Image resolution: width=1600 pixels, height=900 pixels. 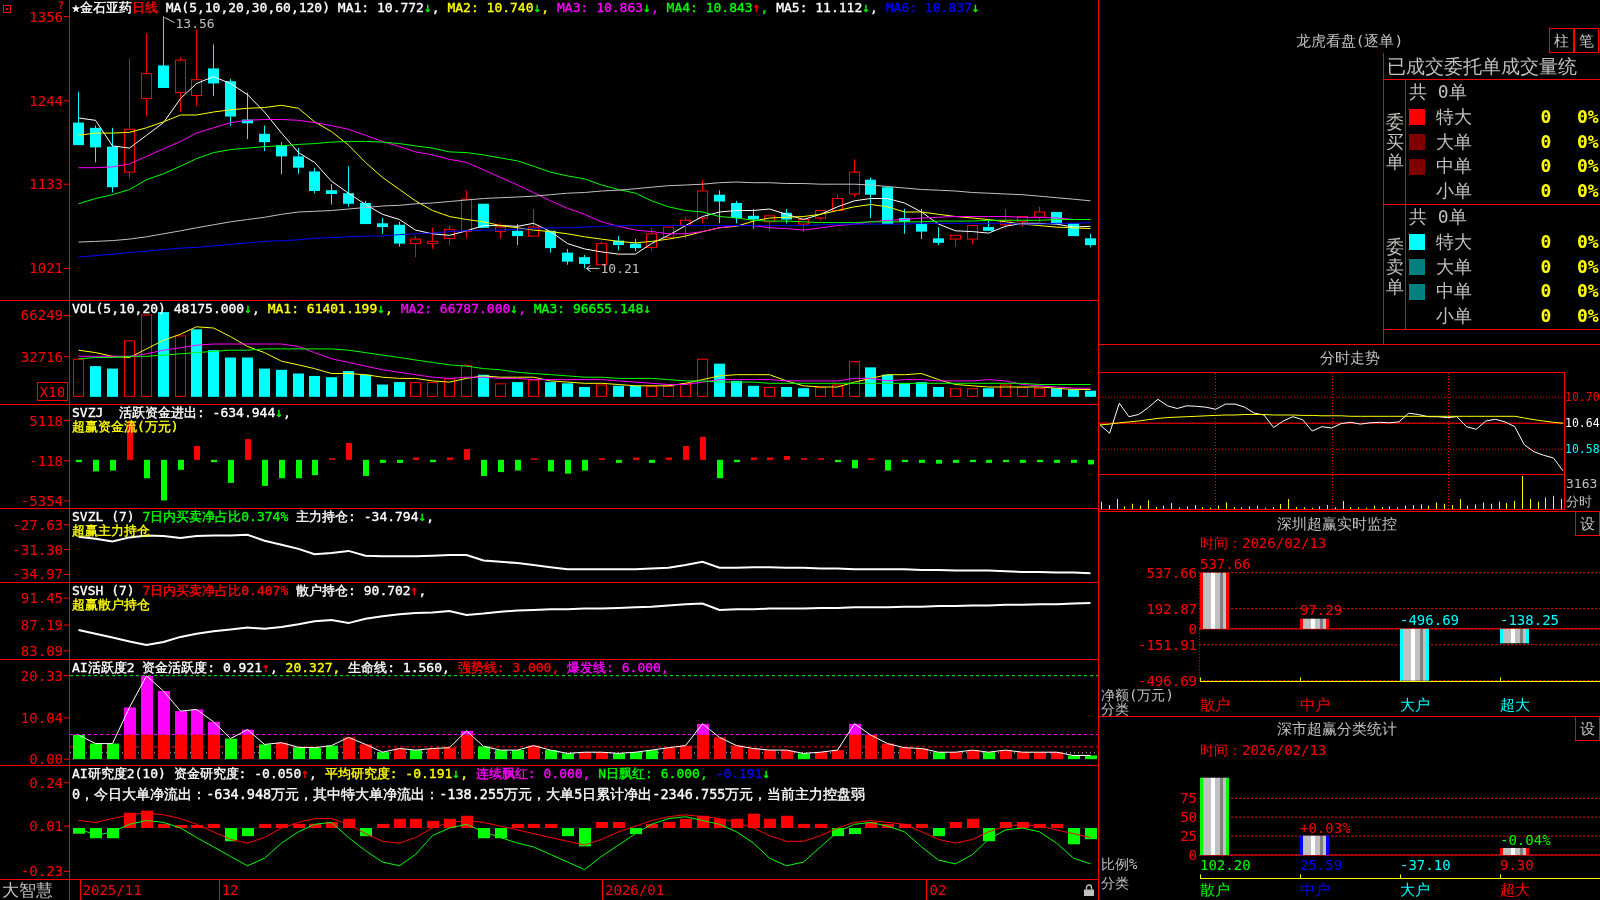 What do you see at coordinates (526, 8) in the screenshot?
I see `indicator-legend: ★金石亚药日线 MA(5,10,20,30,60,120) MA1: 10.772↓, MA2: 10.740↓, MA3: 10.863↓, MA4: 10.843↑, MA5: 11.112↓, MA6: 10.837↓` at bounding box center [526, 8].